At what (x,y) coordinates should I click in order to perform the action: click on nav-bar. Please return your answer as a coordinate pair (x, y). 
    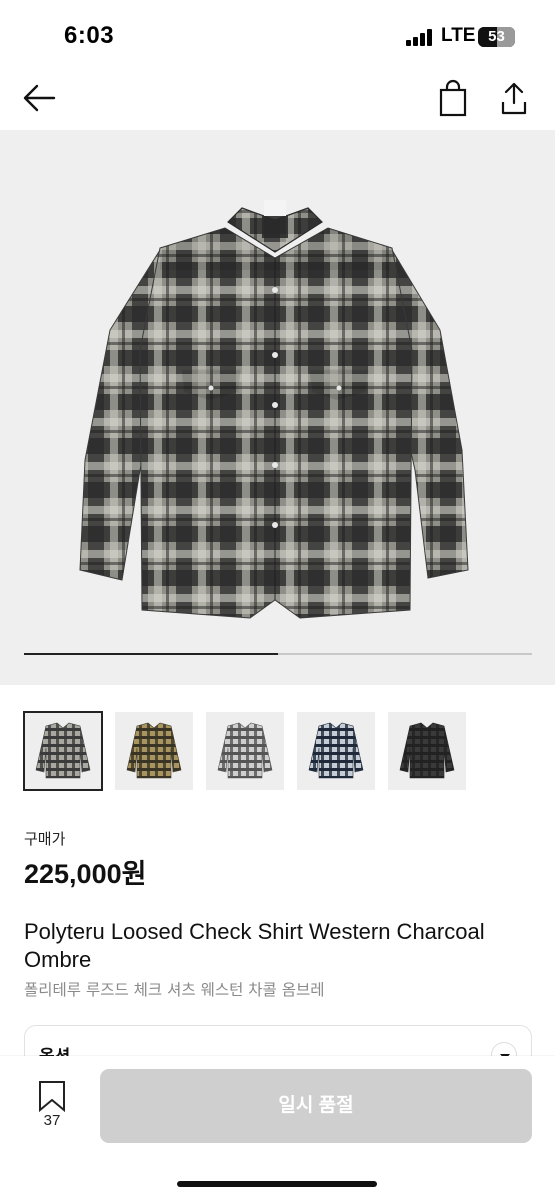
    Looking at the image, I should click on (277, 100).